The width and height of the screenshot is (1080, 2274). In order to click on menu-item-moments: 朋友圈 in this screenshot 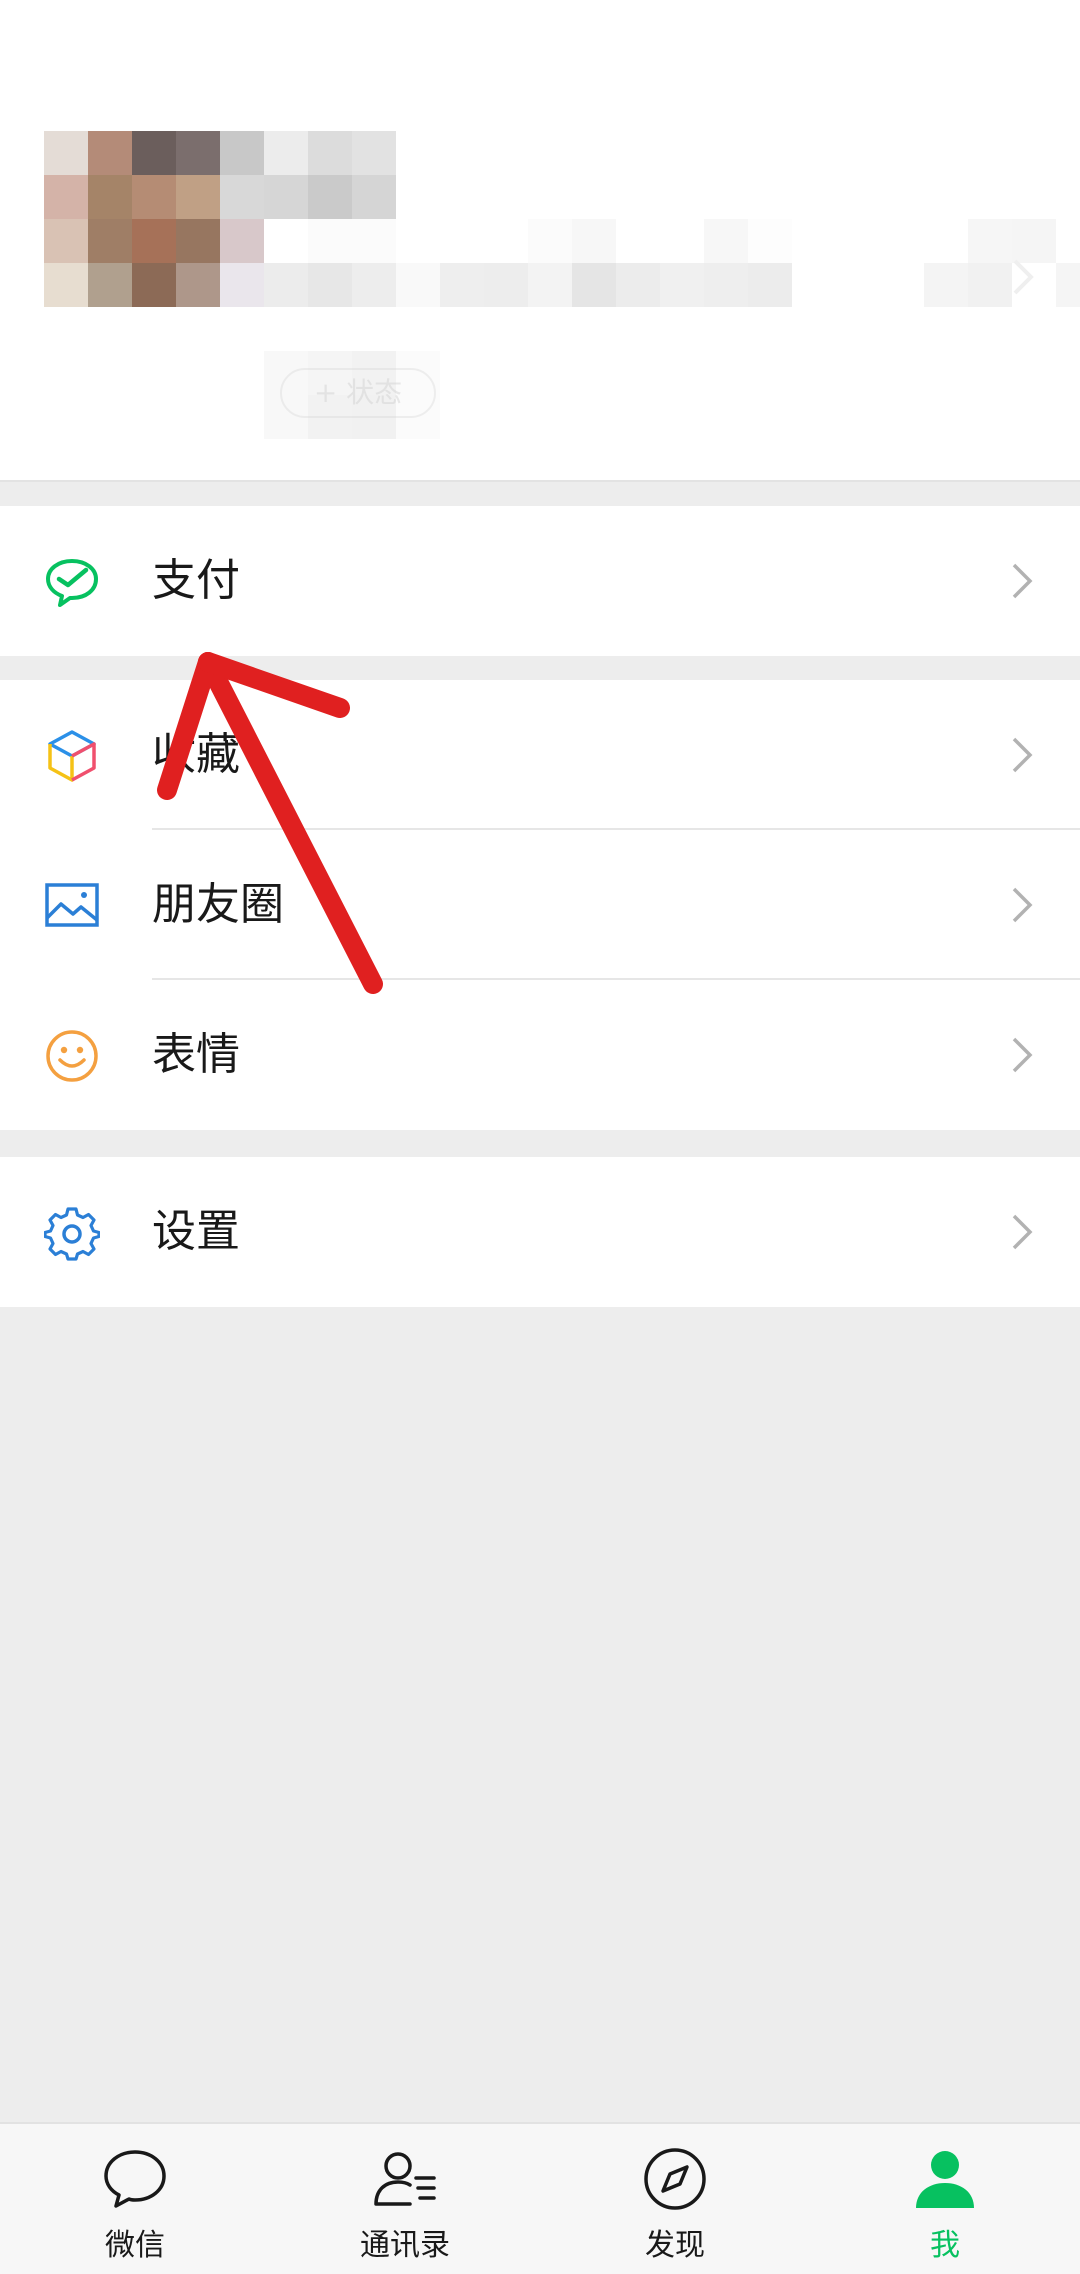, I will do `click(540, 905)`.